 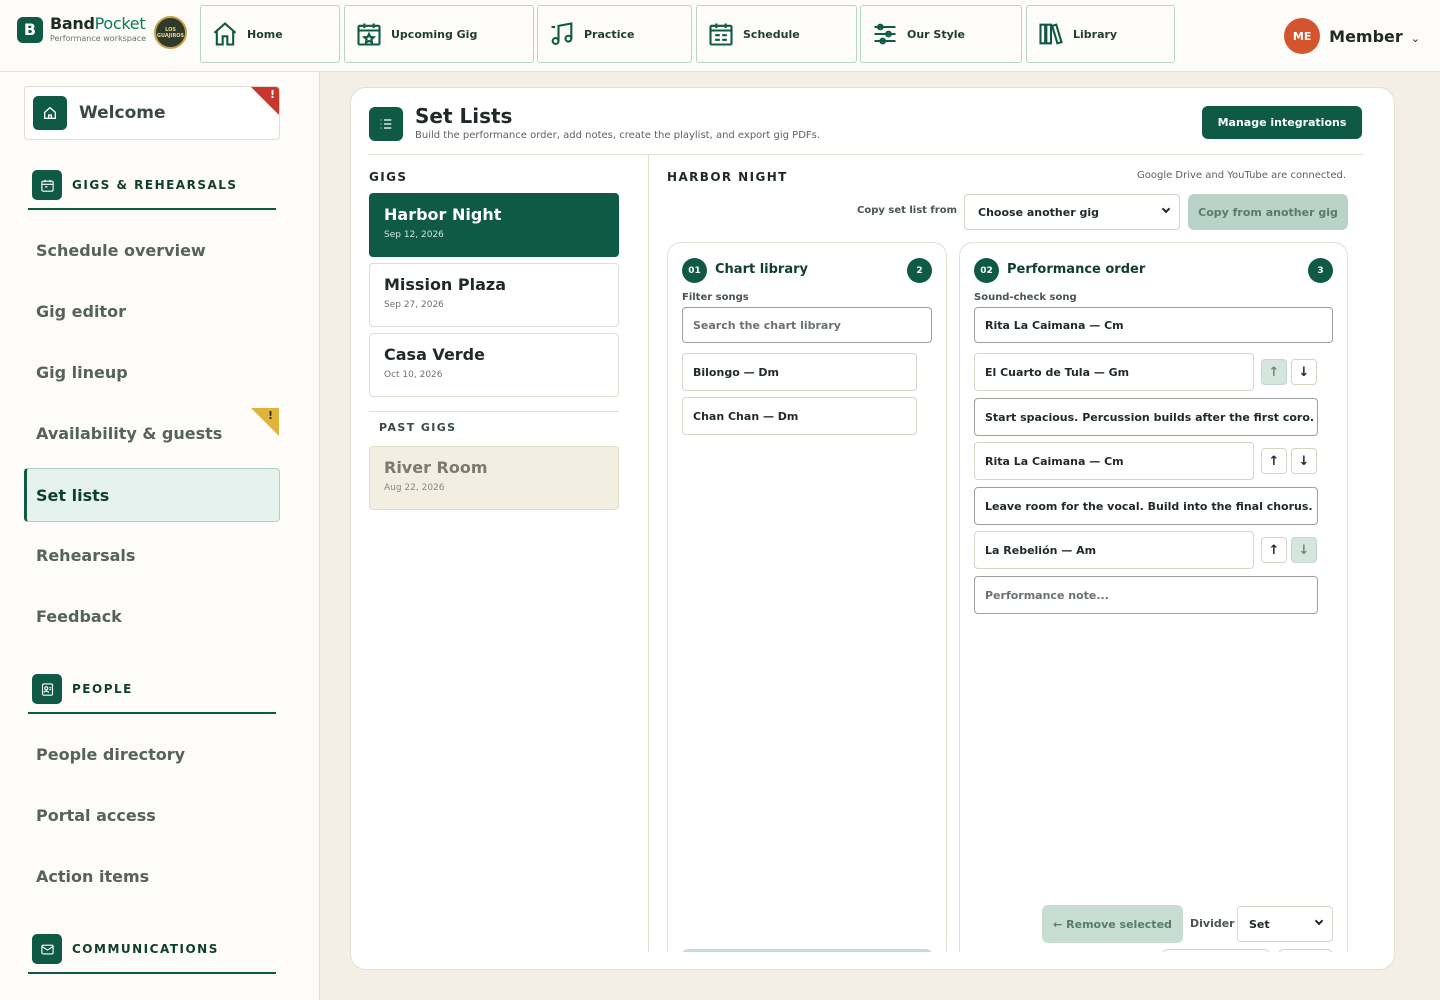 I want to click on copy-source-select: Choose another gig, so click(x=1072, y=212).